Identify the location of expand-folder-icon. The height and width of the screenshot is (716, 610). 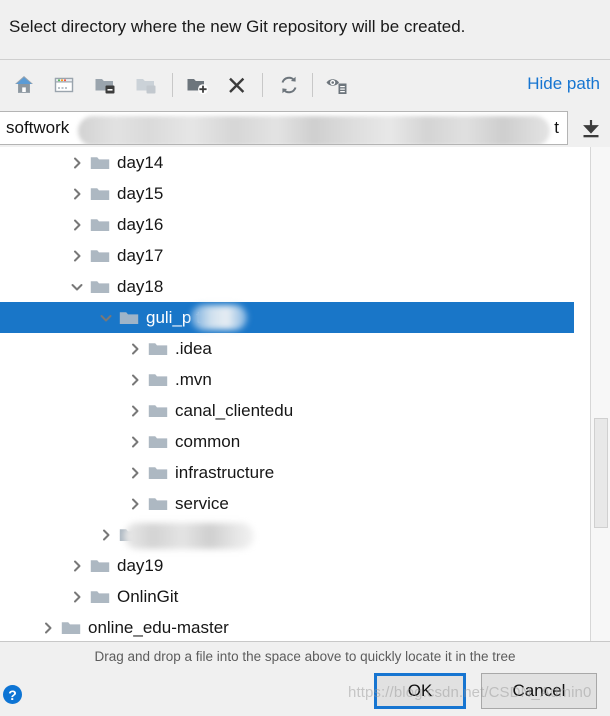
(146, 85).